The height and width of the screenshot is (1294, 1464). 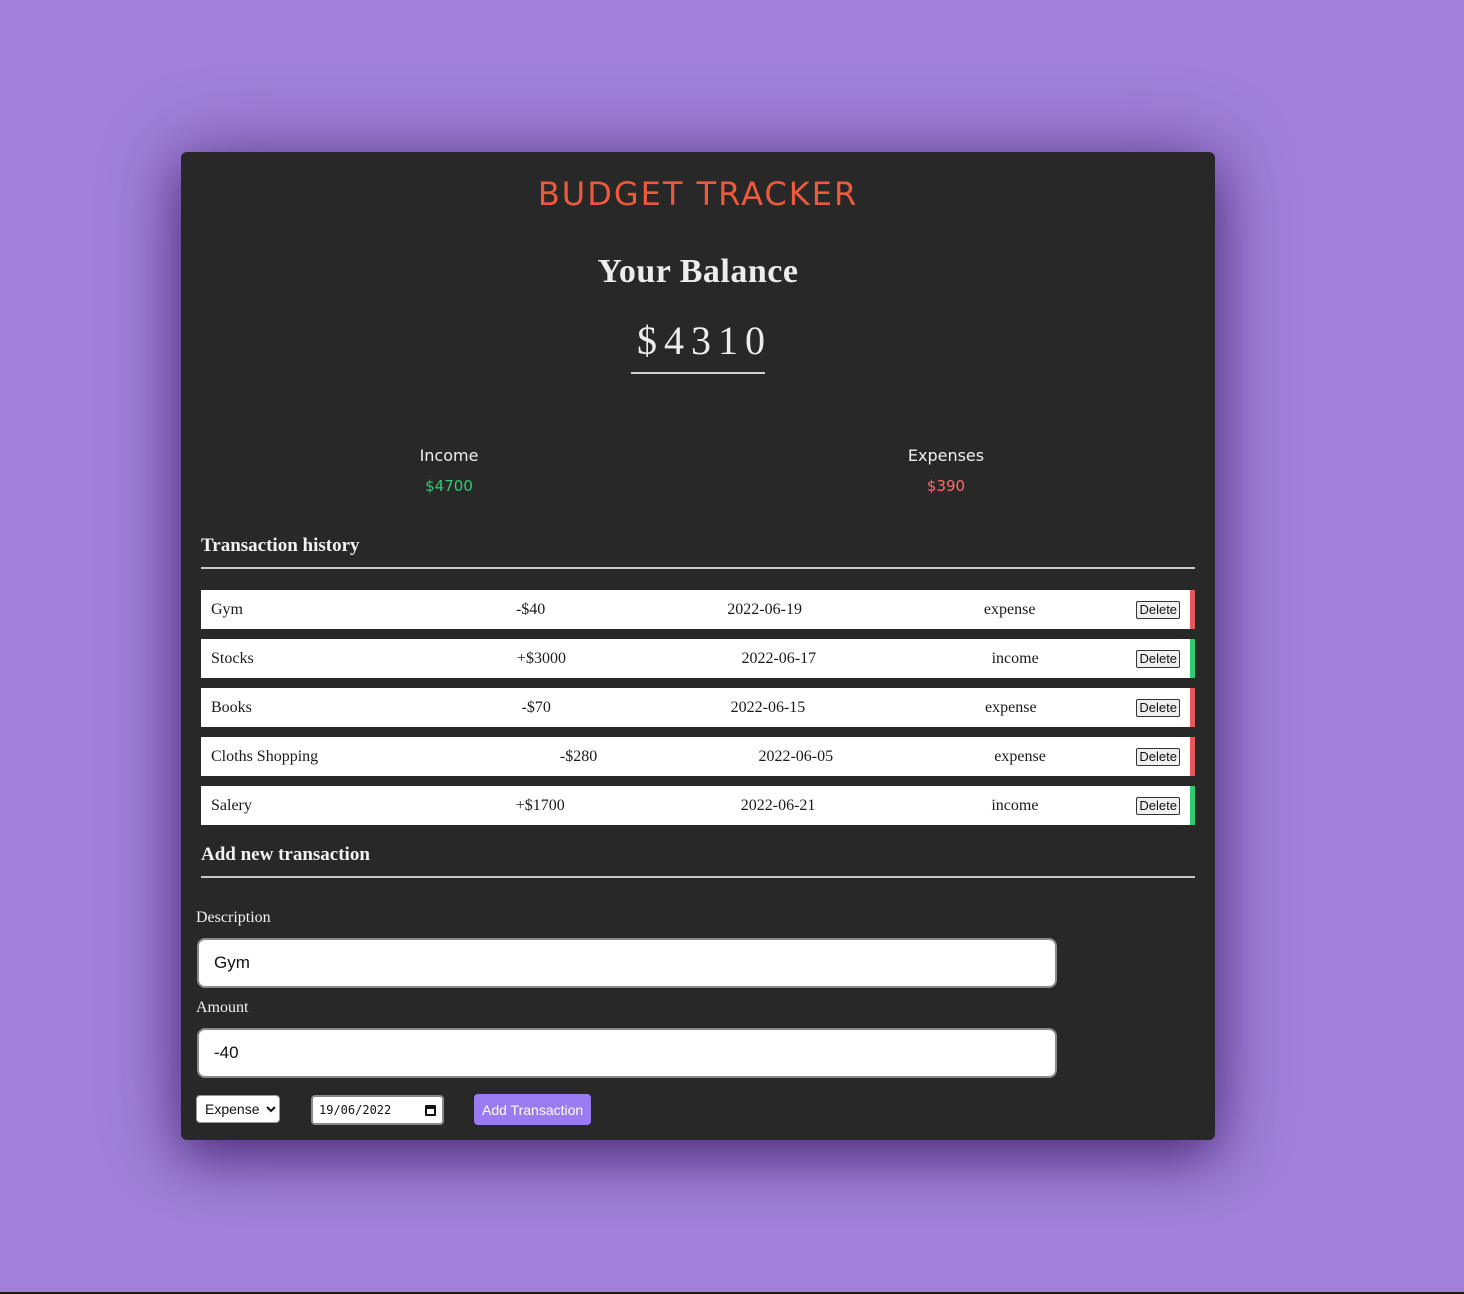 What do you see at coordinates (946, 471) in the screenshot?
I see `expense-summary: Expenses $390` at bounding box center [946, 471].